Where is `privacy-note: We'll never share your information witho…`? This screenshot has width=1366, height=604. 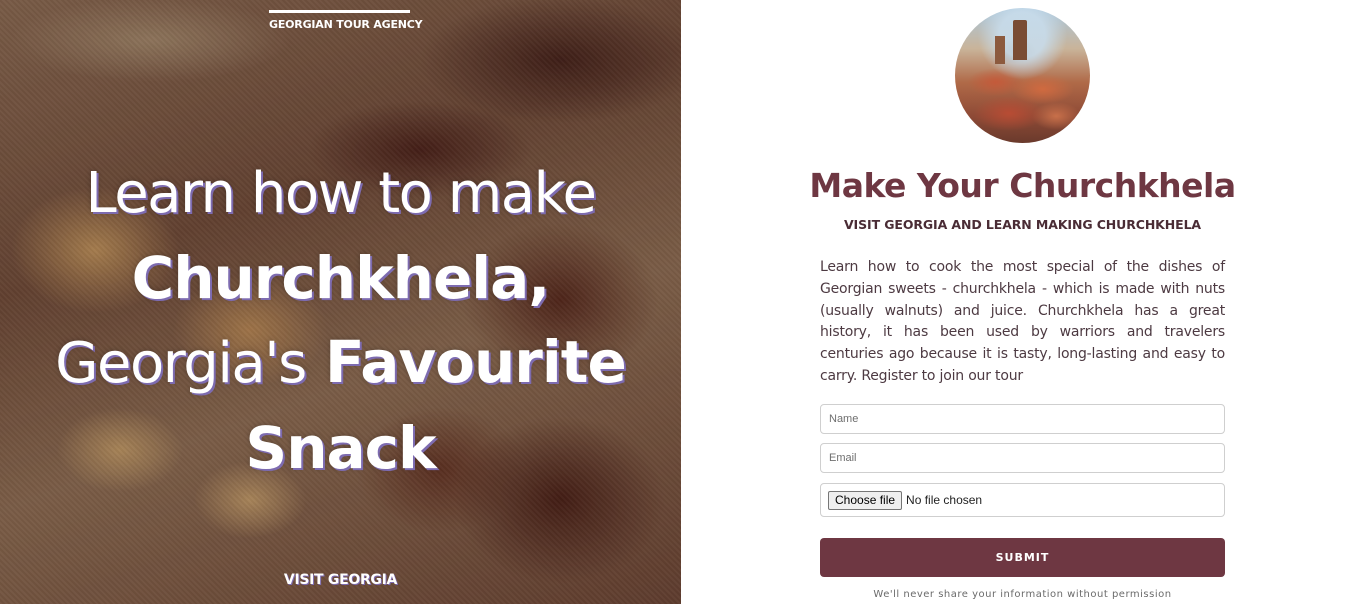
privacy-note: We'll never share your information witho… is located at coordinates (1022, 594).